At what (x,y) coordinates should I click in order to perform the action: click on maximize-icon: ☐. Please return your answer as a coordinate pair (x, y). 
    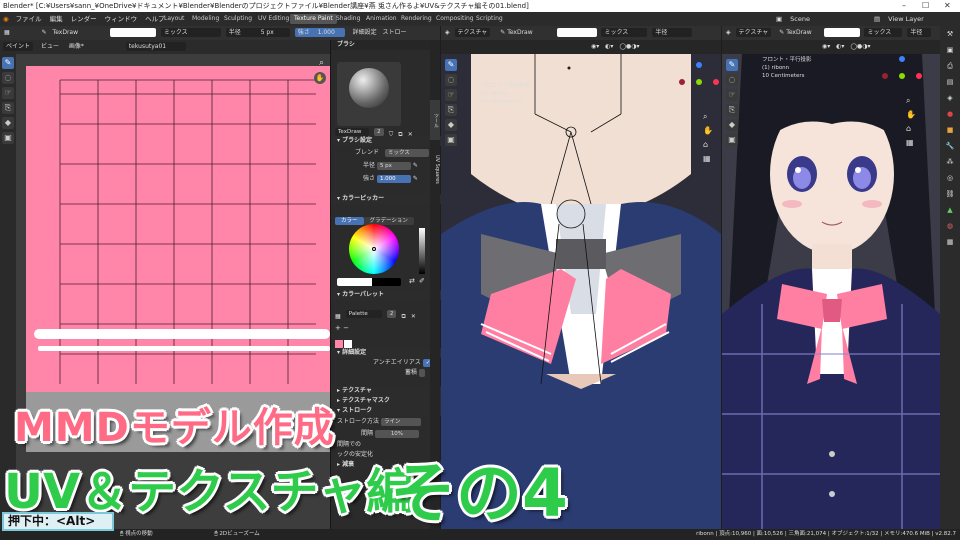
    Looking at the image, I should click on (925, 6).